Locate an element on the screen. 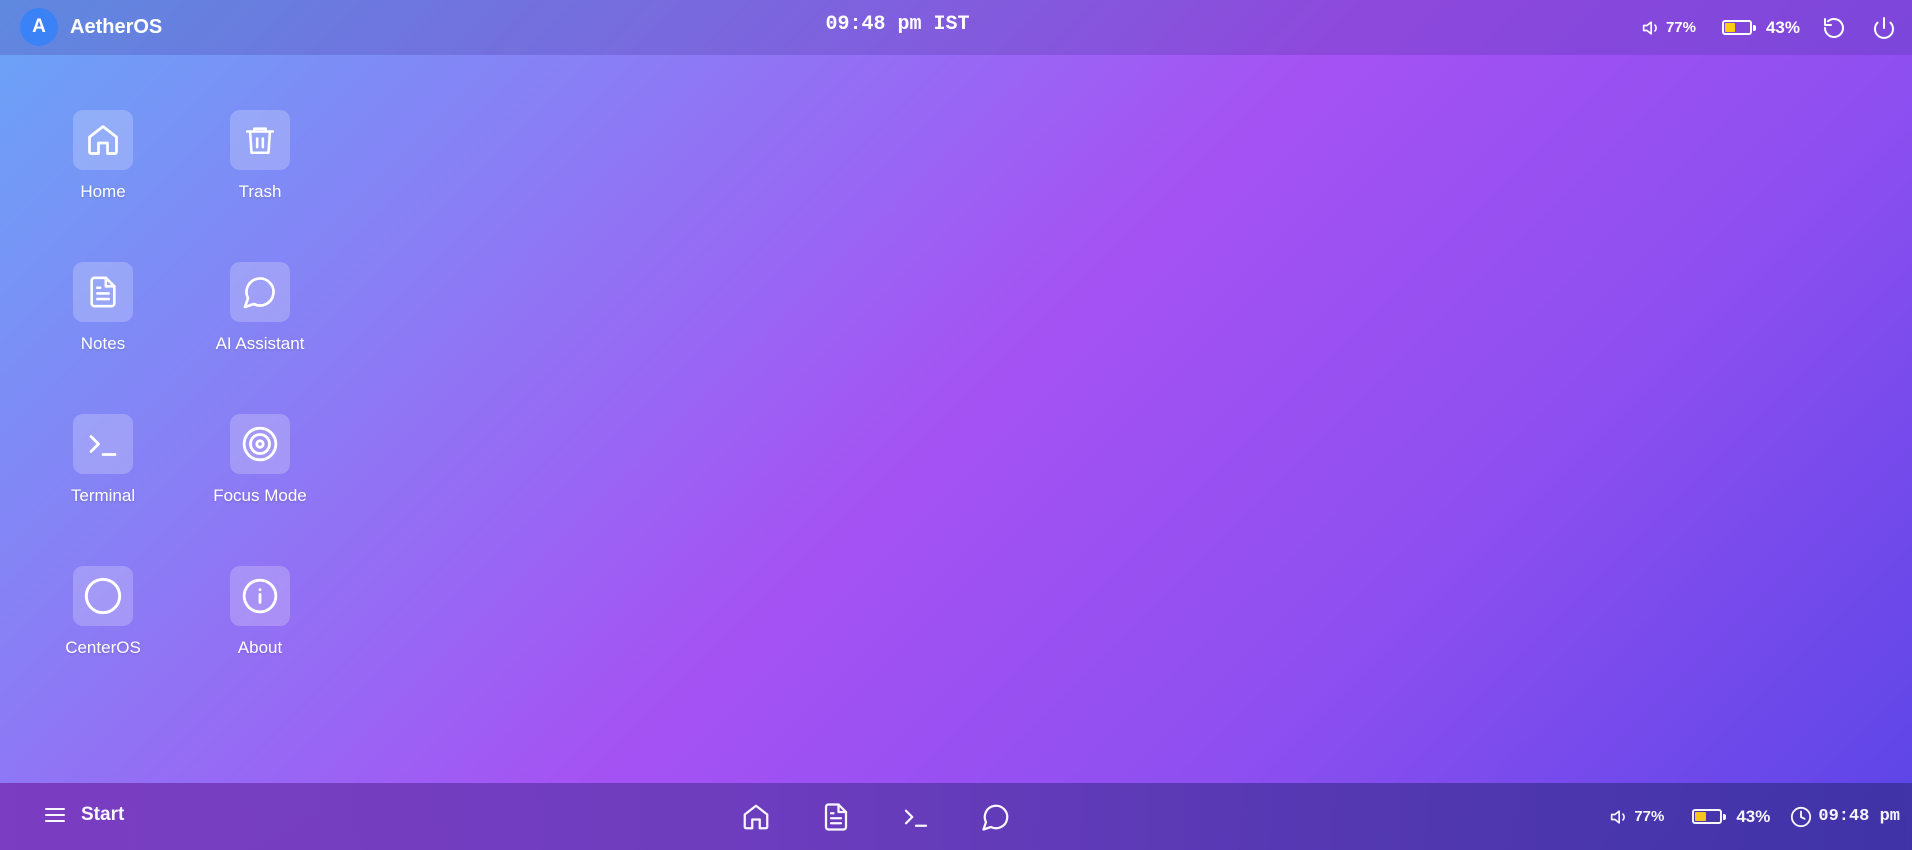  menu-icon is located at coordinates (55, 815).